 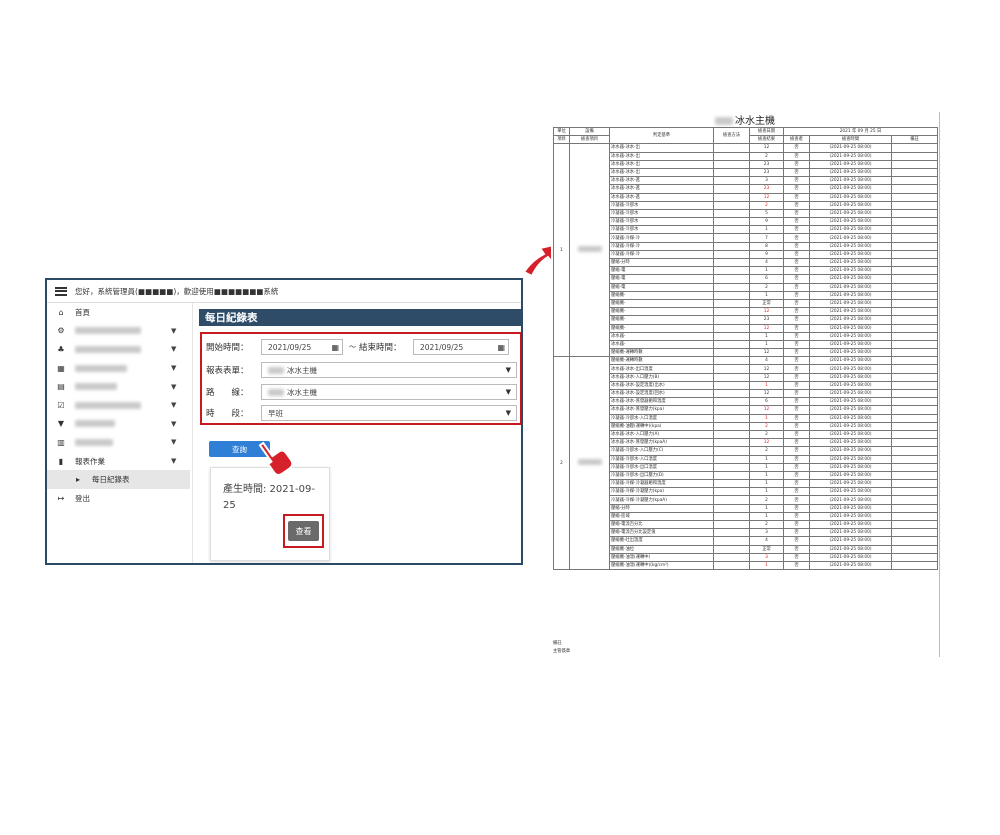 I want to click on shift-label: 時 段：, so click(x=227, y=414).